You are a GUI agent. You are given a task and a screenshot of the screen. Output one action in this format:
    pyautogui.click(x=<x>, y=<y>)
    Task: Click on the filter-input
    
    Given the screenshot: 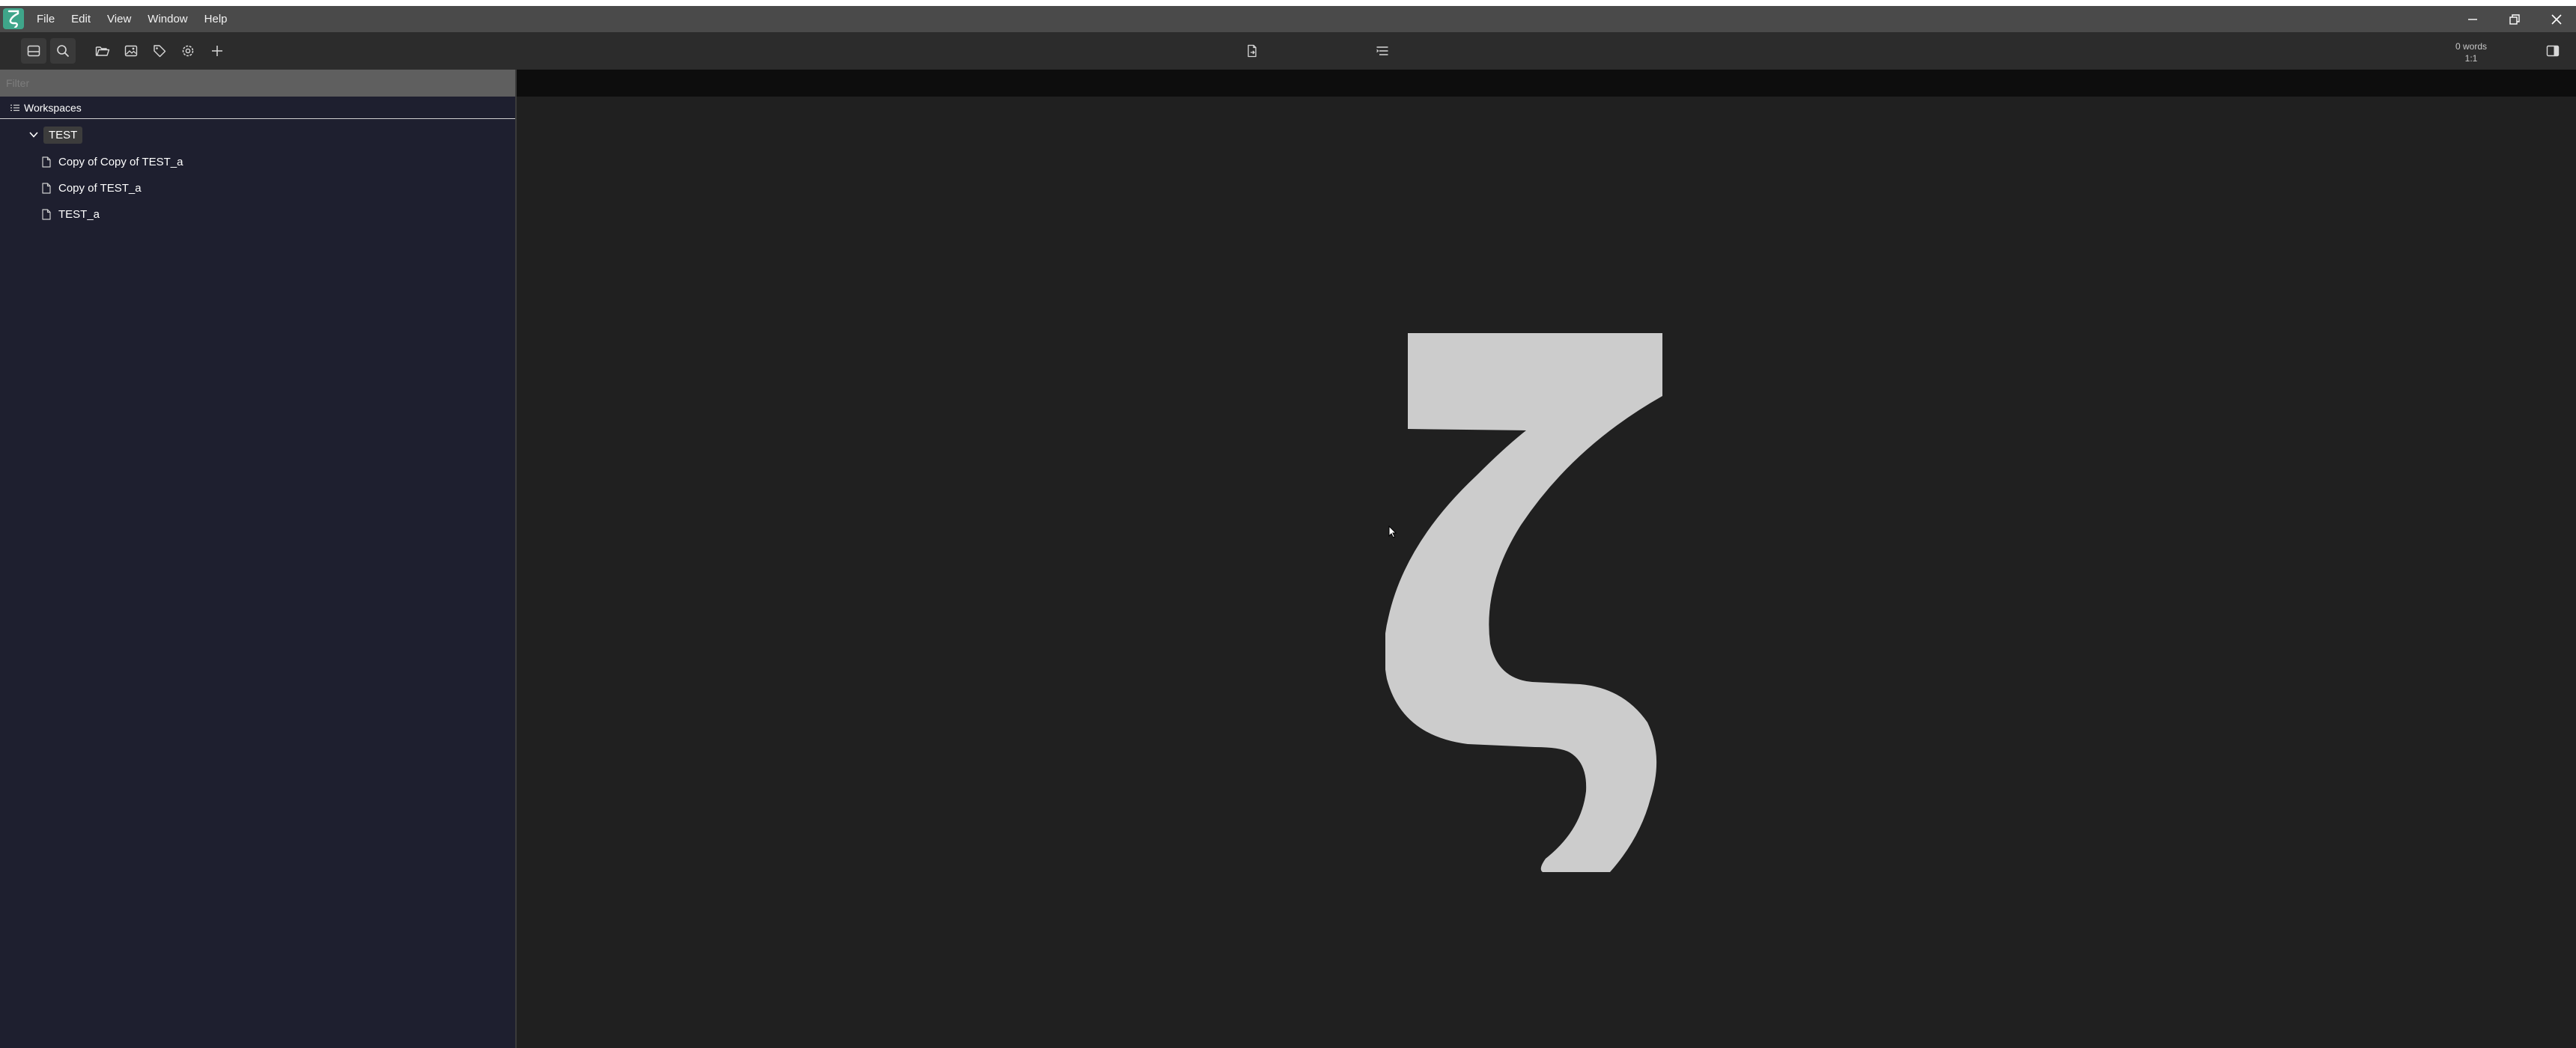 What is the action you would take?
    pyautogui.click(x=257, y=83)
    